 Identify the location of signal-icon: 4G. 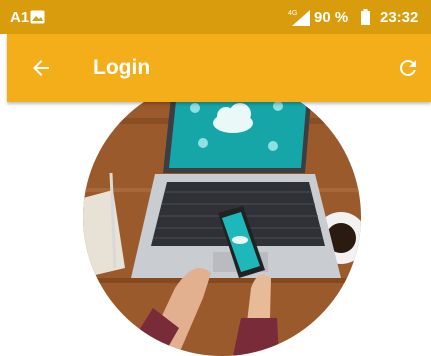
(299, 18).